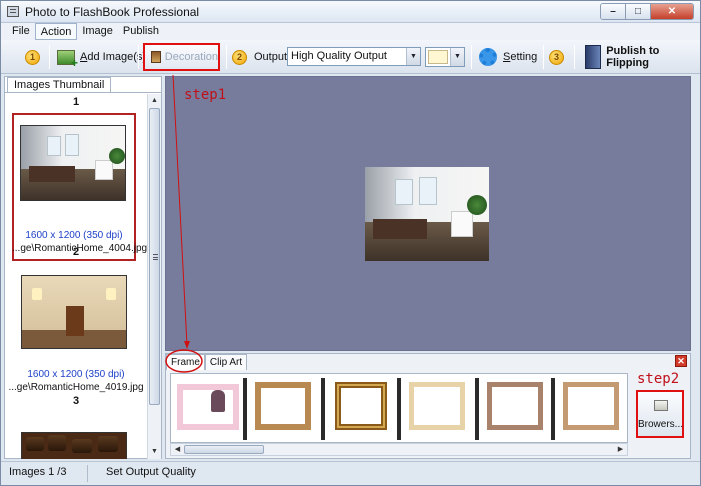 The image size is (701, 486). What do you see at coordinates (226, 362) in the screenshot?
I see `tab-clip-art: Clip Art` at bounding box center [226, 362].